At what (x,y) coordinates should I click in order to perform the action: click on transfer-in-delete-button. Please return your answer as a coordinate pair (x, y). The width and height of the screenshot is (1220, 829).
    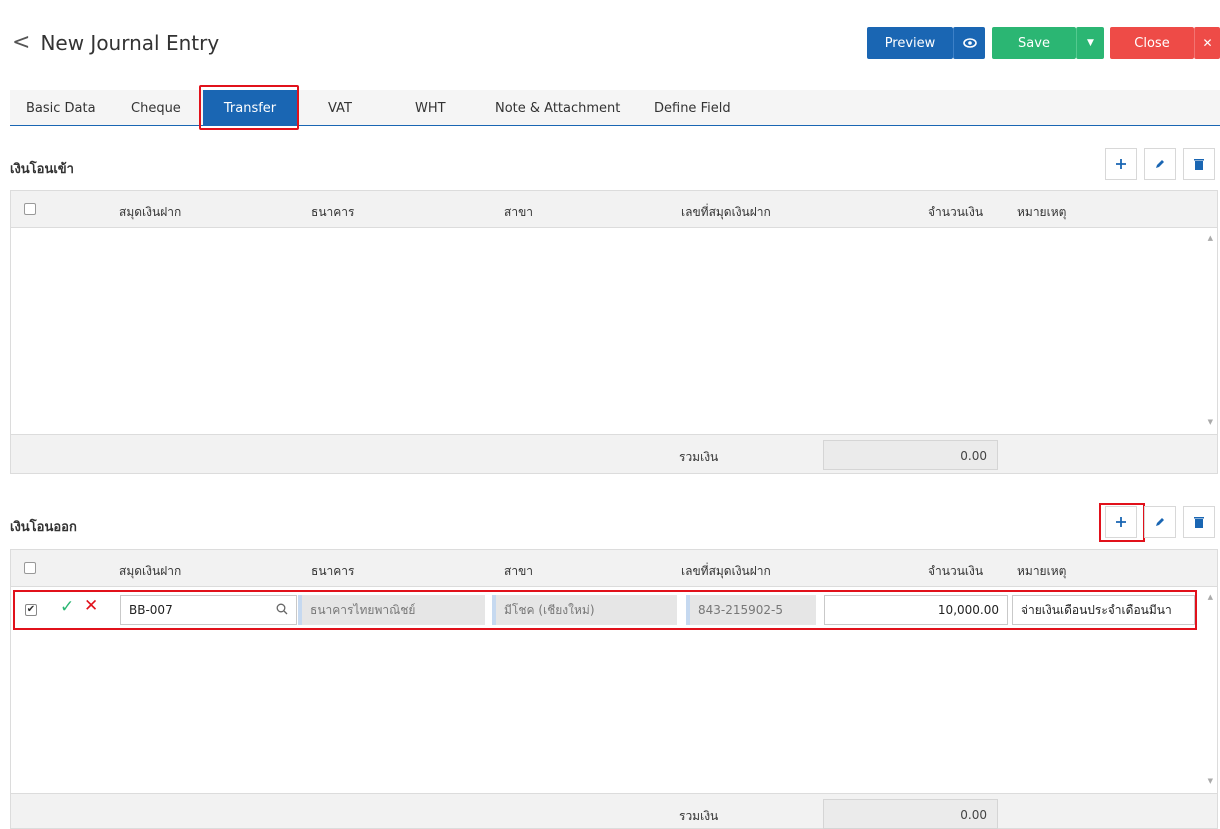
    Looking at the image, I should click on (1199, 164).